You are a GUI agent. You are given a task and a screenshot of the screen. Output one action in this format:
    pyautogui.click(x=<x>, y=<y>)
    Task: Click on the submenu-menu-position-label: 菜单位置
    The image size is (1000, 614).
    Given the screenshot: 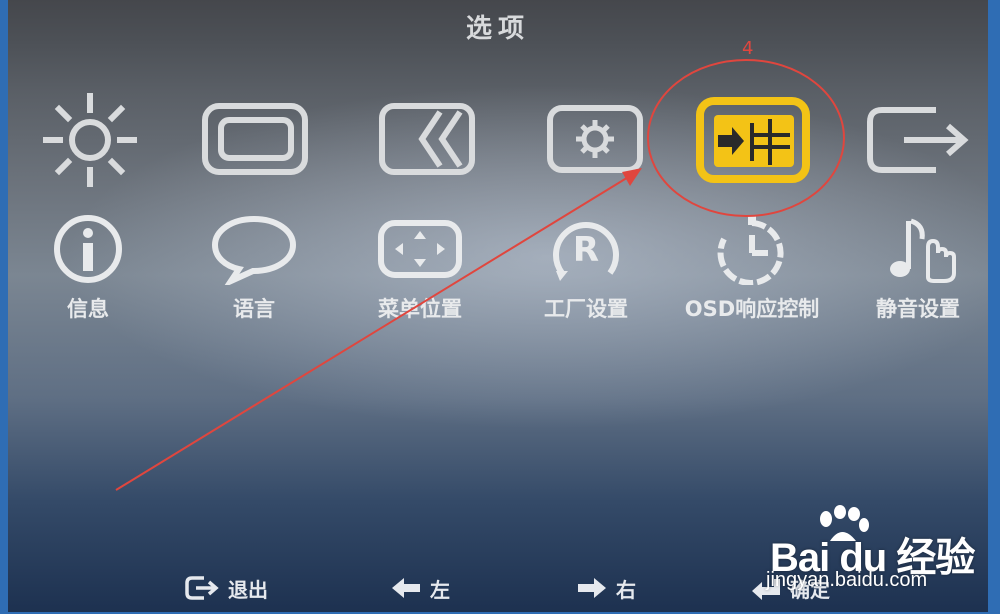 What is the action you would take?
    pyautogui.click(x=420, y=309)
    